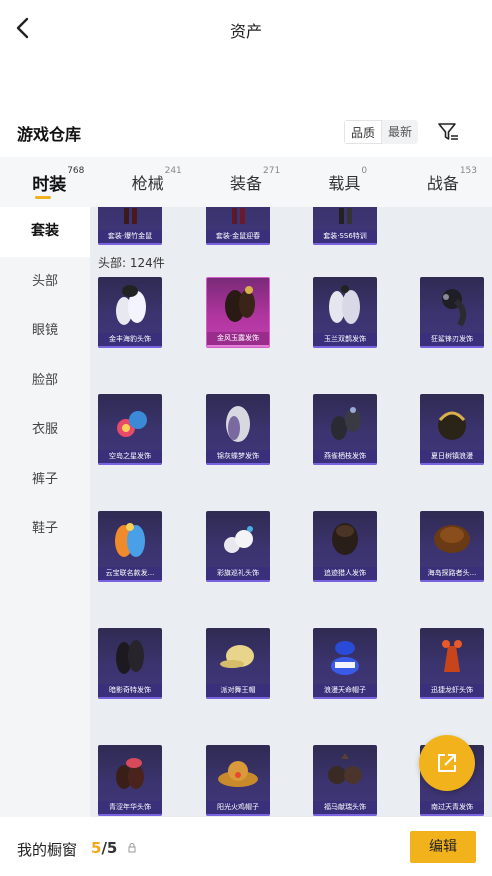  I want to click on item-card: 套装·爆竹金鼠, so click(130, 226).